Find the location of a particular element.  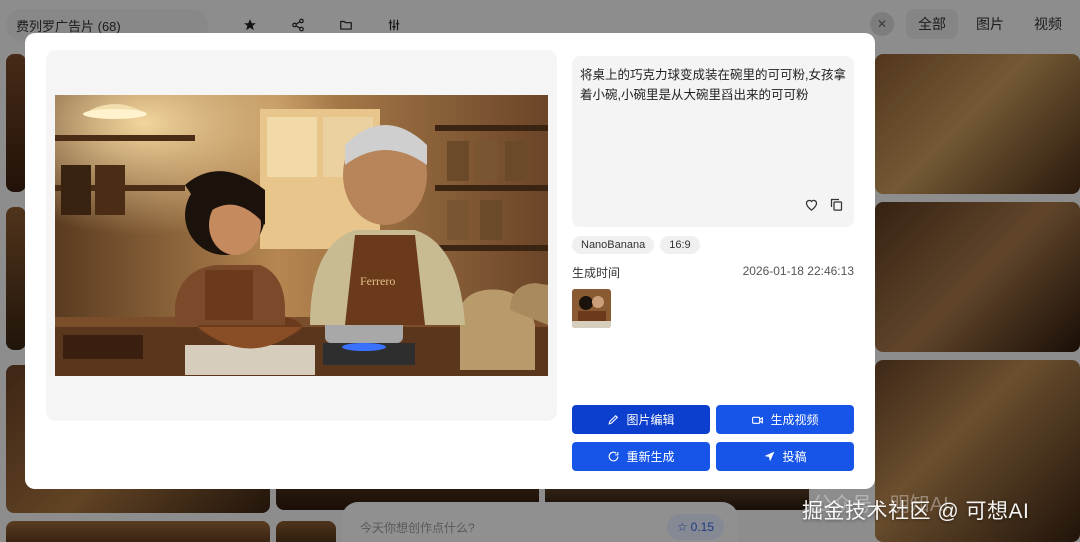

generate-video-button: 生成视频 is located at coordinates (785, 419).